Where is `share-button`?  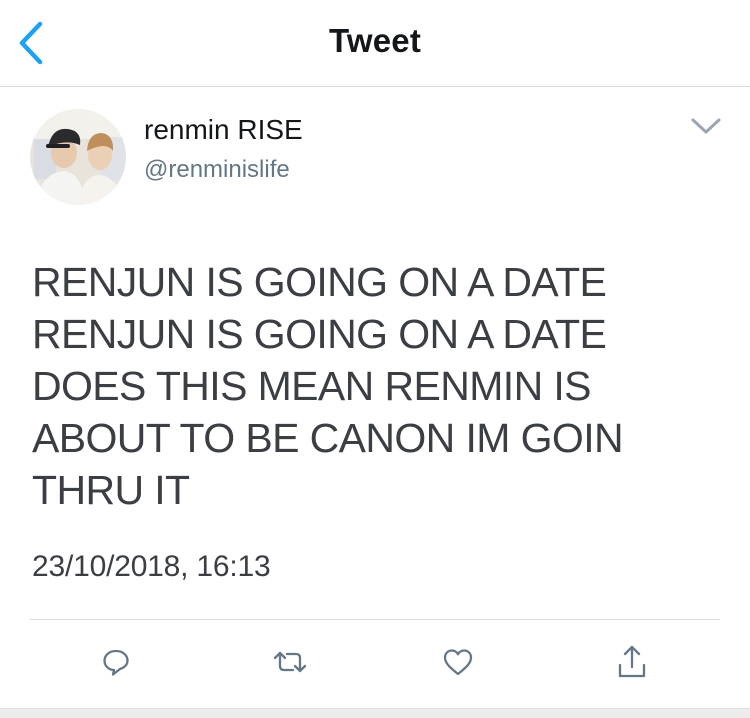 share-button is located at coordinates (632, 662).